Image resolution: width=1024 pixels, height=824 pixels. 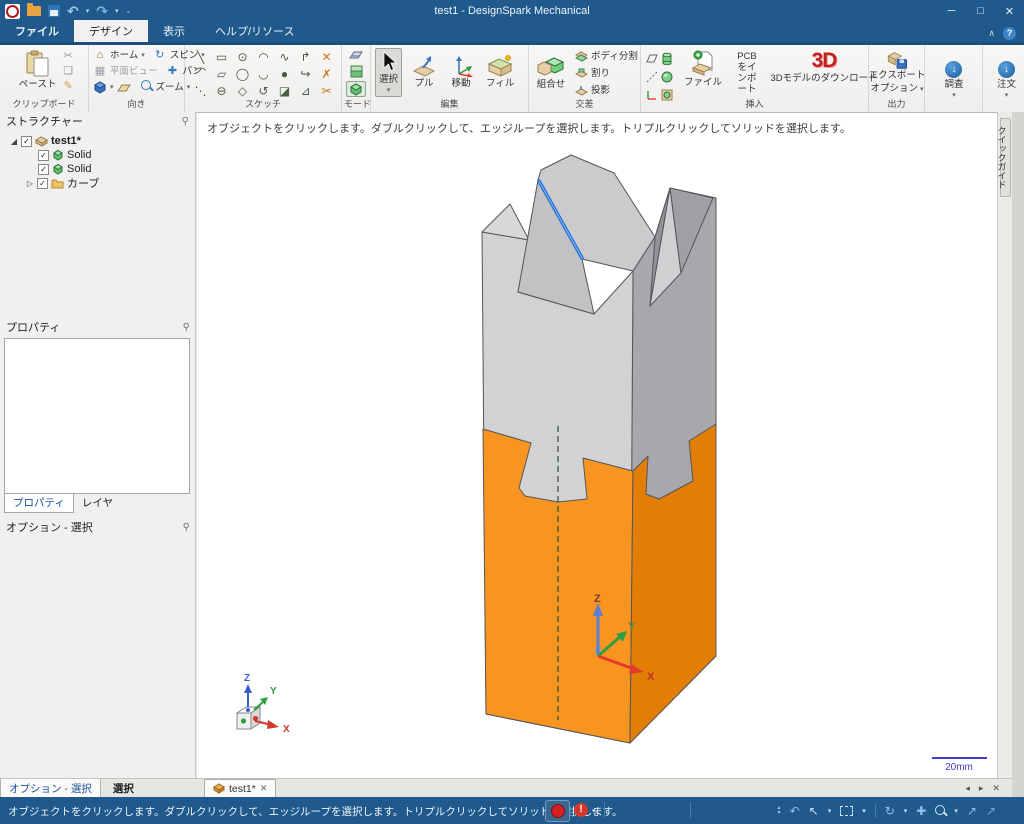 What do you see at coordinates (557, 811) in the screenshot?
I see `record-button` at bounding box center [557, 811].